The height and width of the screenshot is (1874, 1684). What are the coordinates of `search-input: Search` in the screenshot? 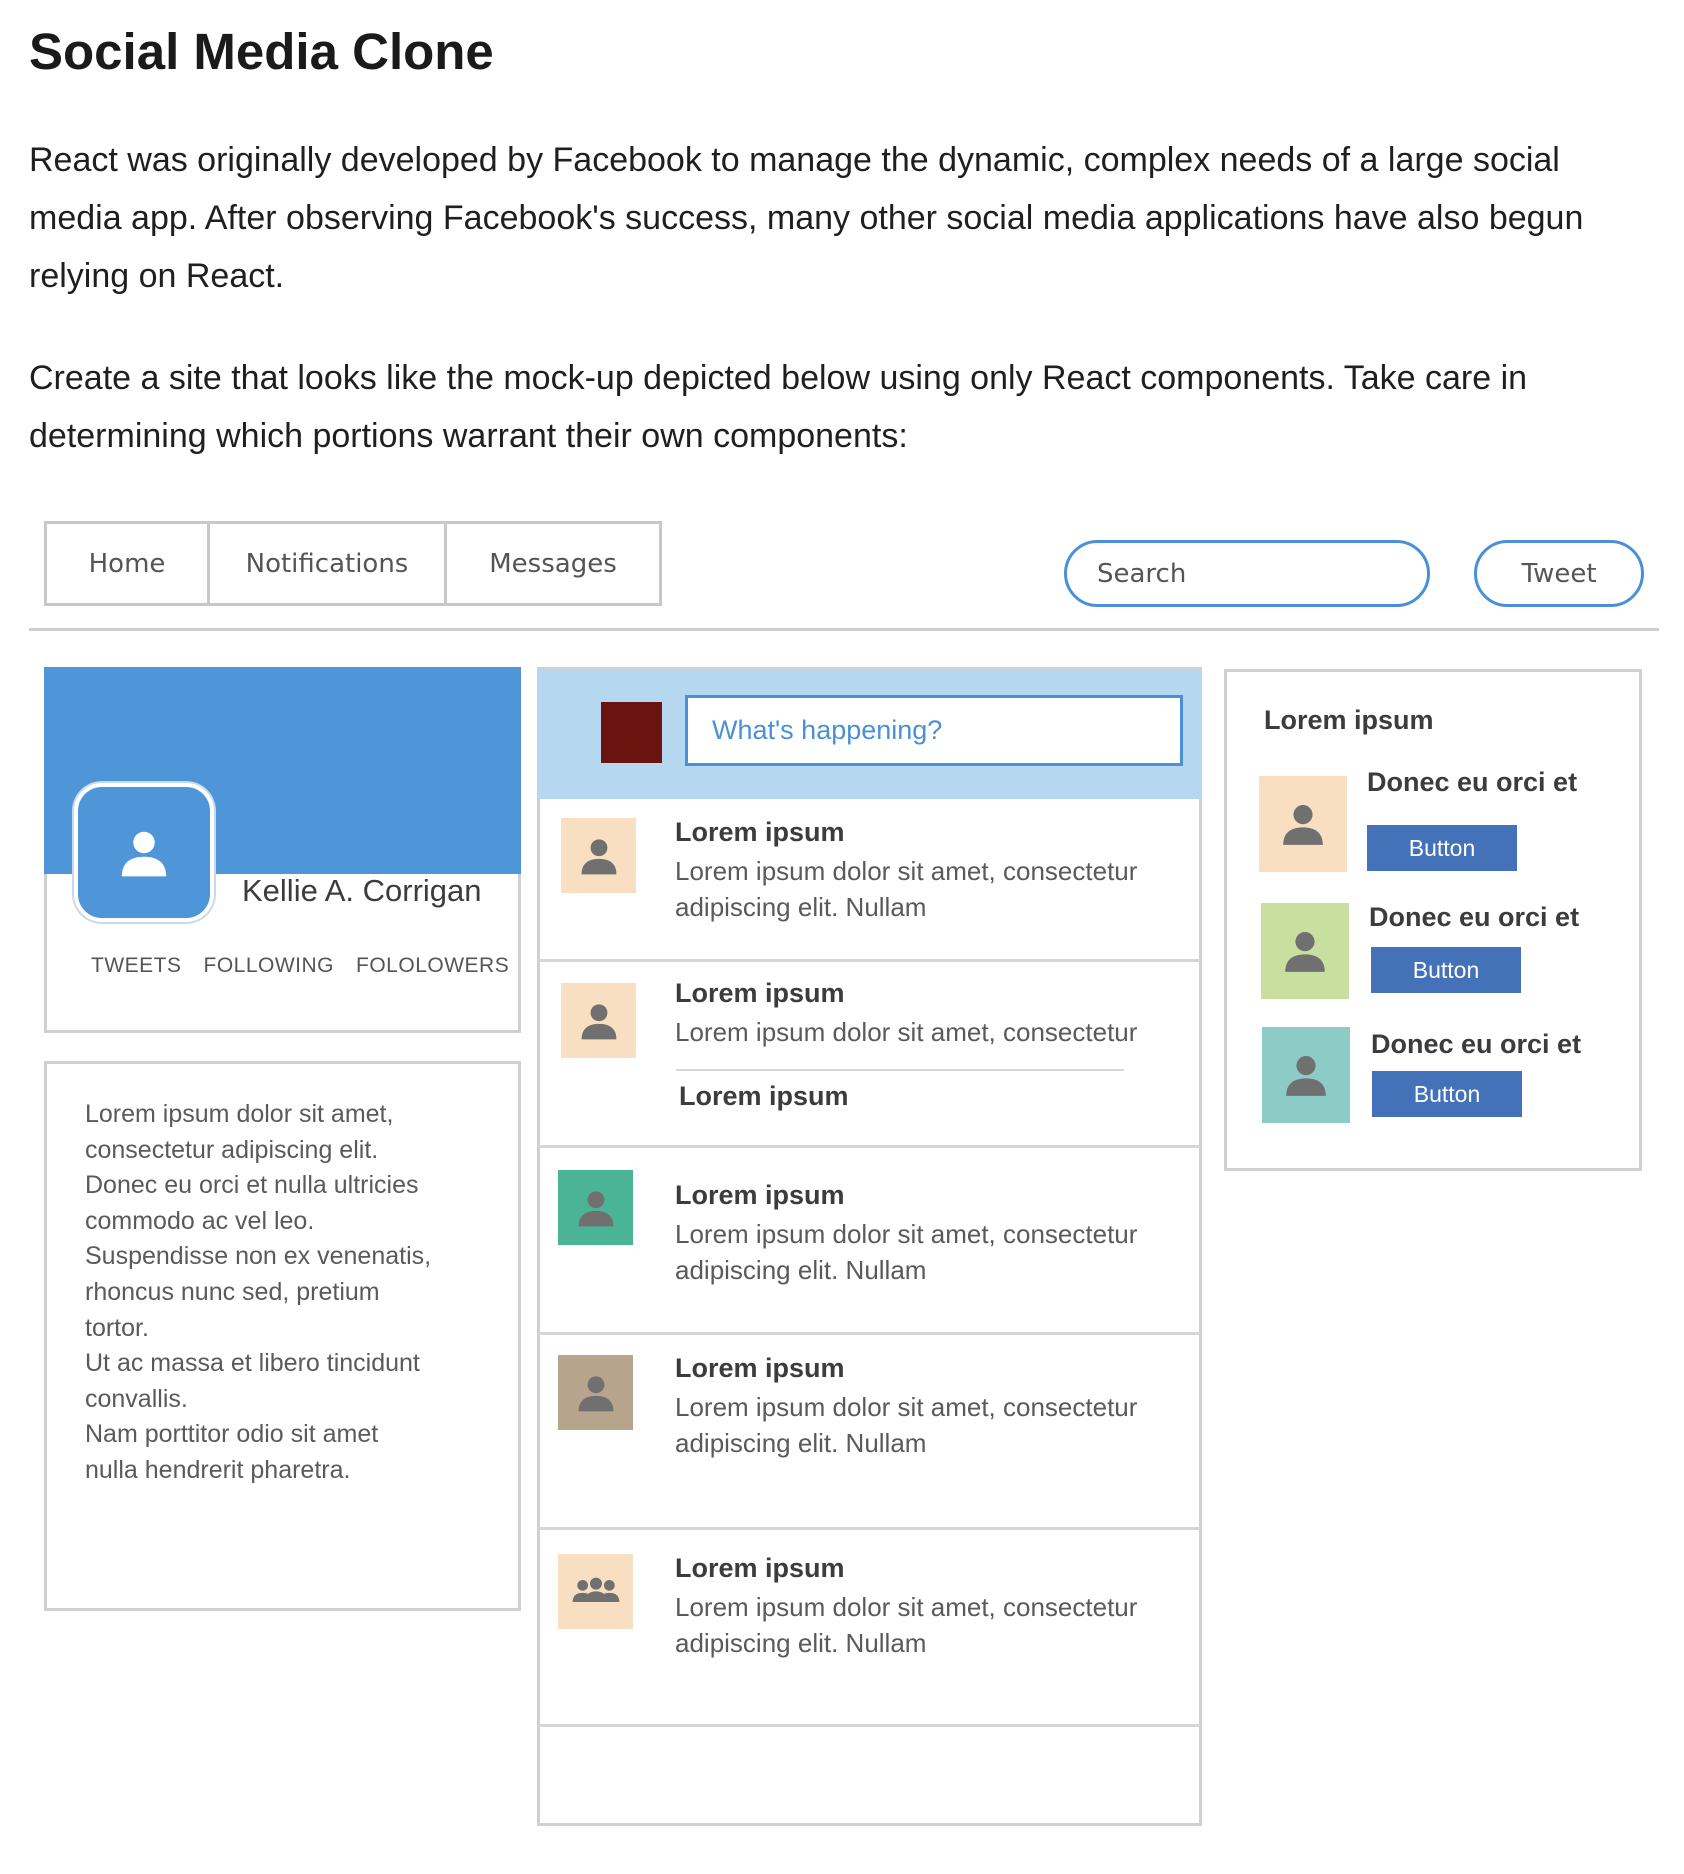 It's located at (1247, 573).